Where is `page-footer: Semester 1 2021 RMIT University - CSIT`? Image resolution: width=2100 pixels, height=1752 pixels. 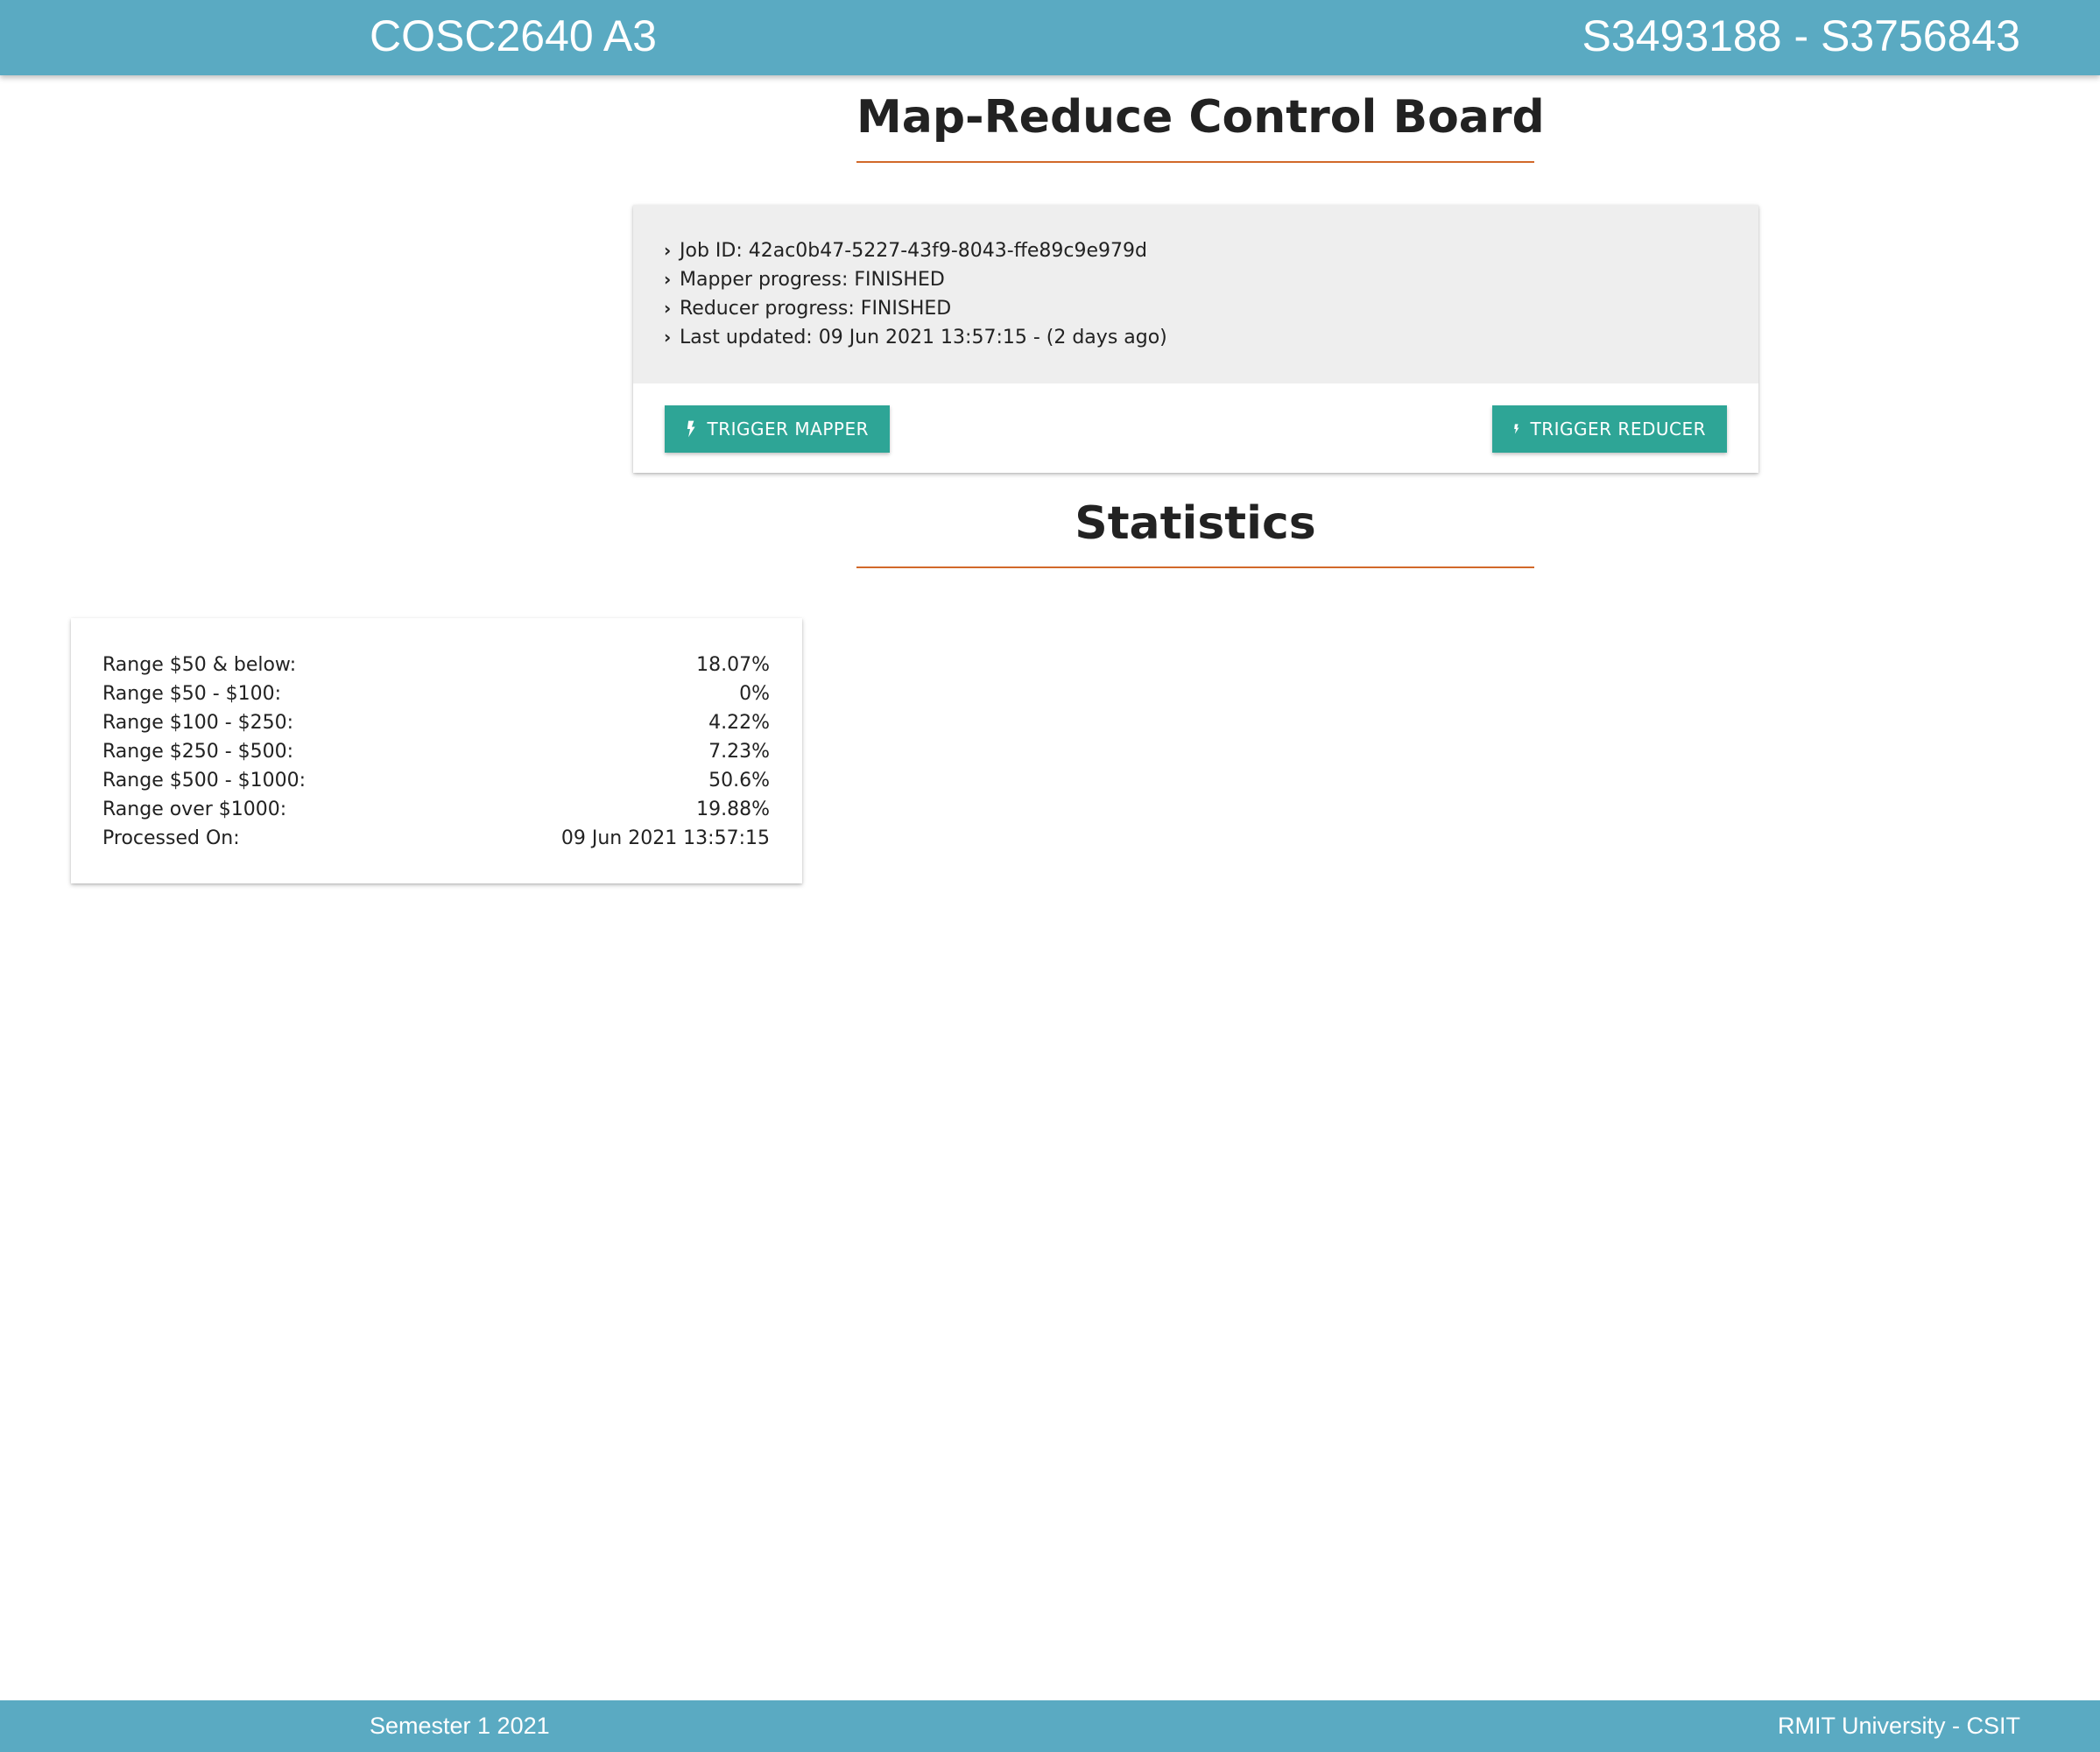 page-footer: Semester 1 2021 RMIT University - CSIT is located at coordinates (1050, 1726).